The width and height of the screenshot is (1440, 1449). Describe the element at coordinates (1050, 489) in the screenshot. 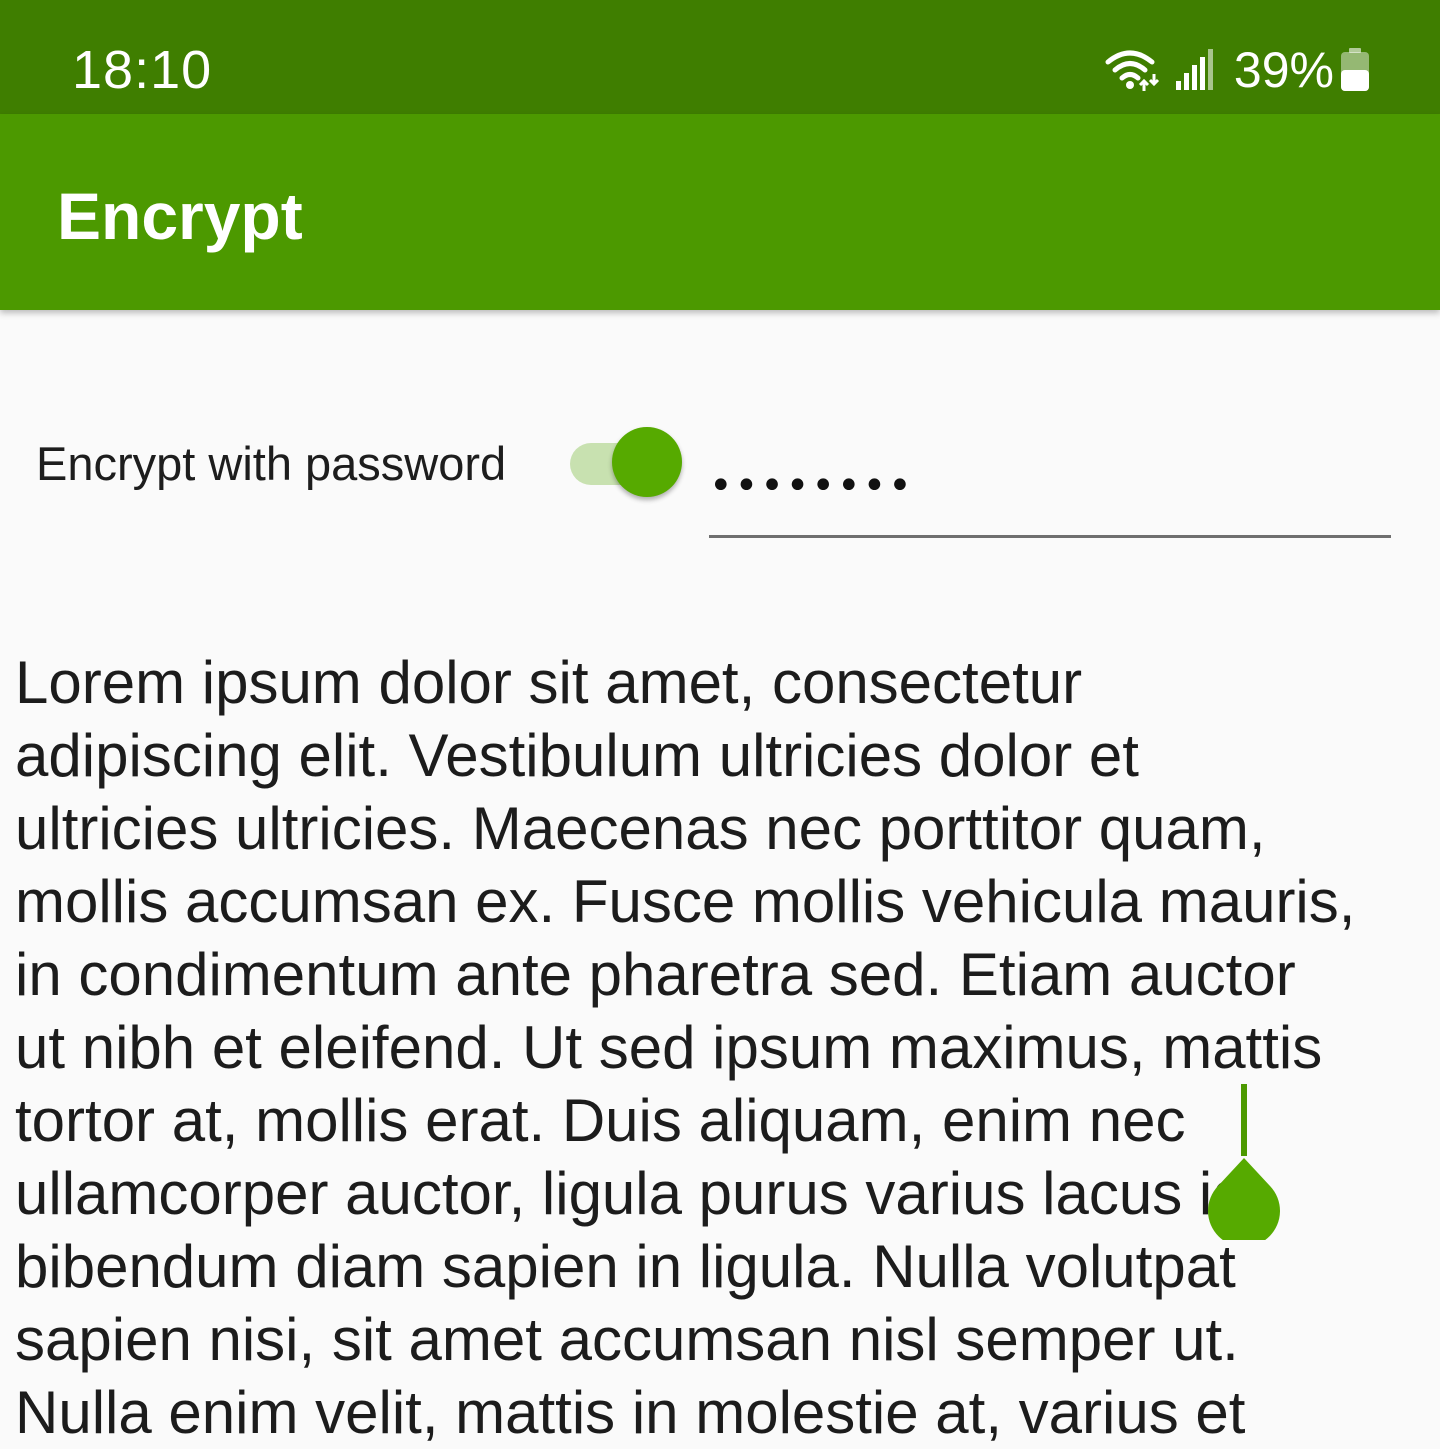

I see `password-field: ••••••••` at that location.